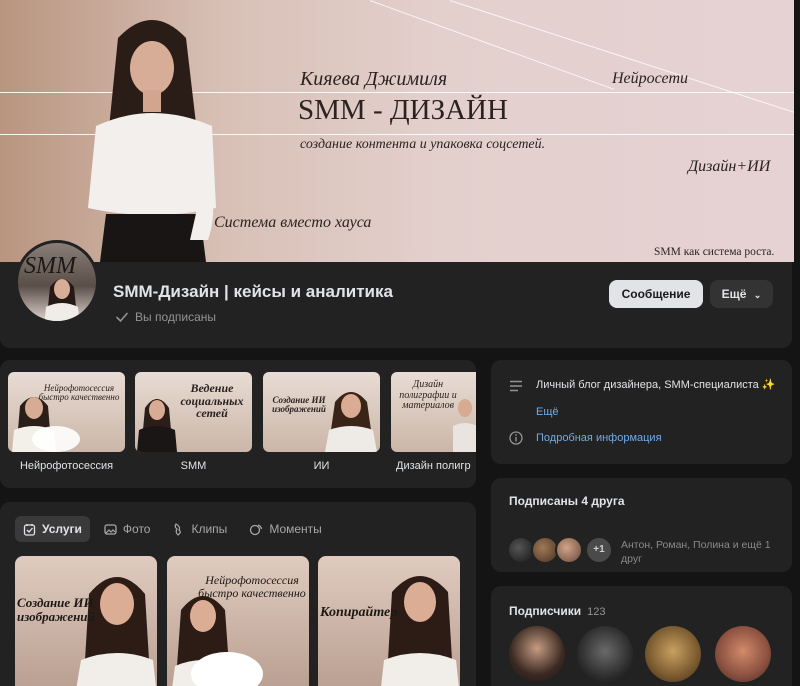 This screenshot has width=800, height=686. Describe the element at coordinates (734, 294) in the screenshot. I see `more-button-label: Ещё` at that location.